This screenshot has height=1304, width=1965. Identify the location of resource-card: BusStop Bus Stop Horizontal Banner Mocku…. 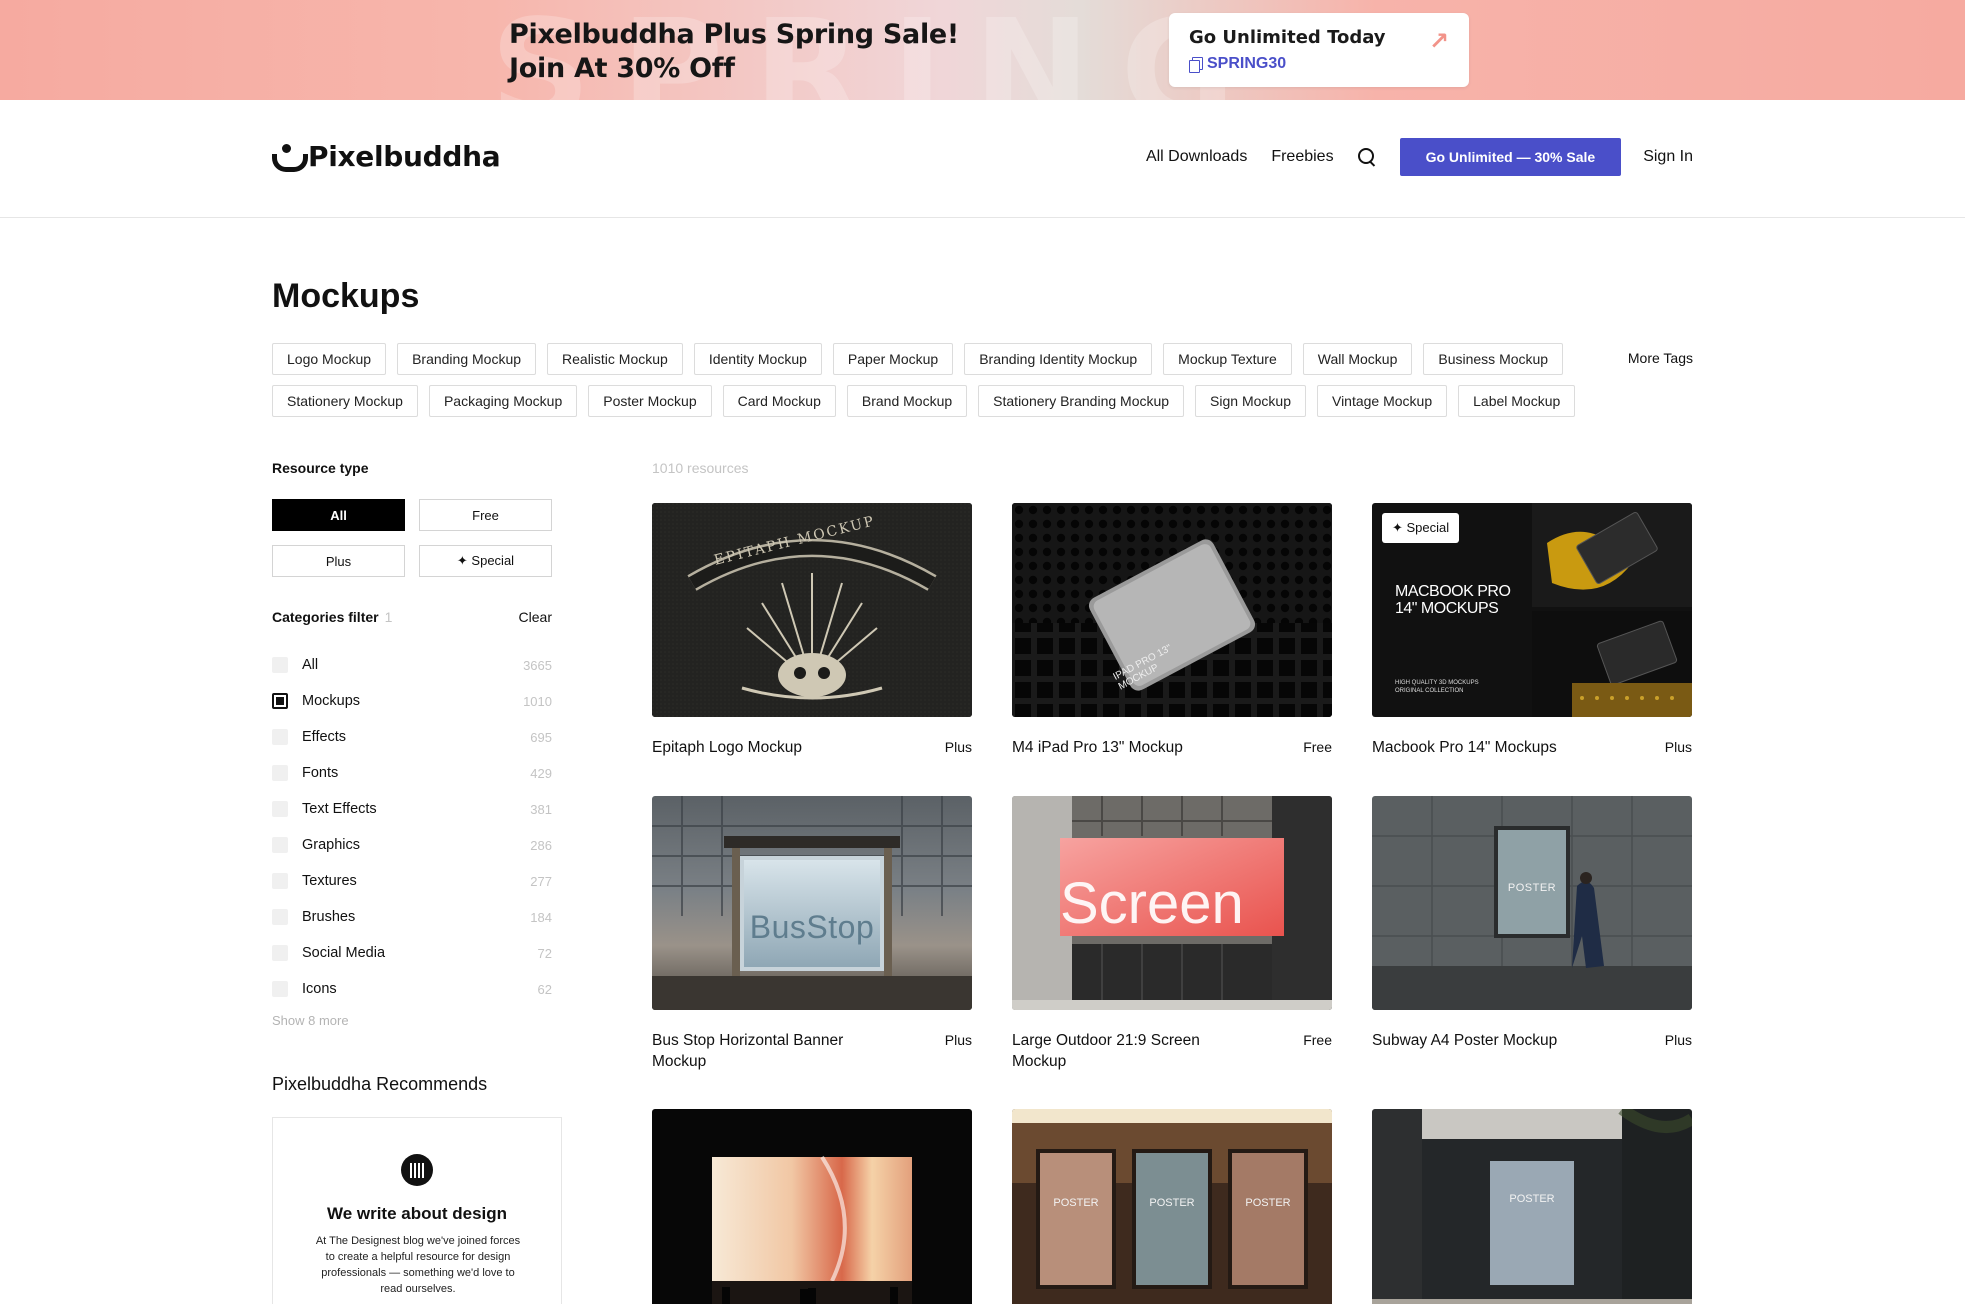
(812, 933).